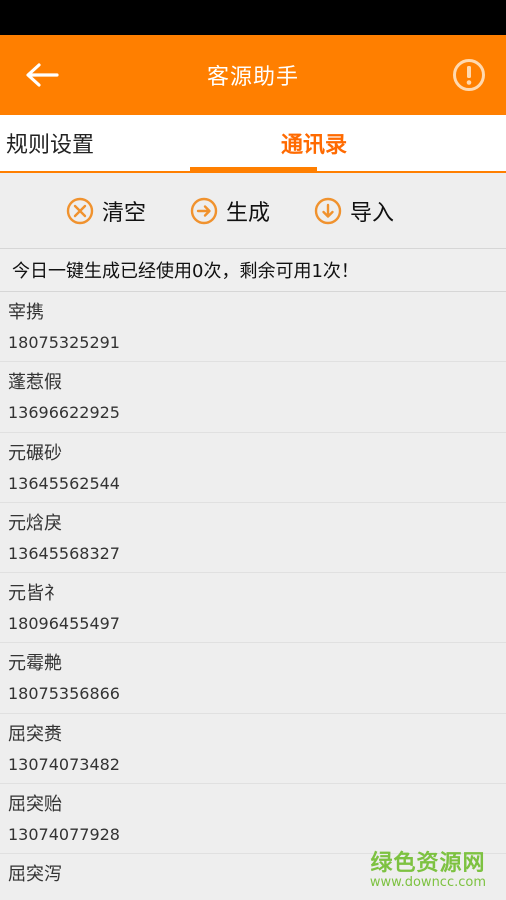 The image size is (506, 900). I want to click on import-button: 导入, so click(354, 211).